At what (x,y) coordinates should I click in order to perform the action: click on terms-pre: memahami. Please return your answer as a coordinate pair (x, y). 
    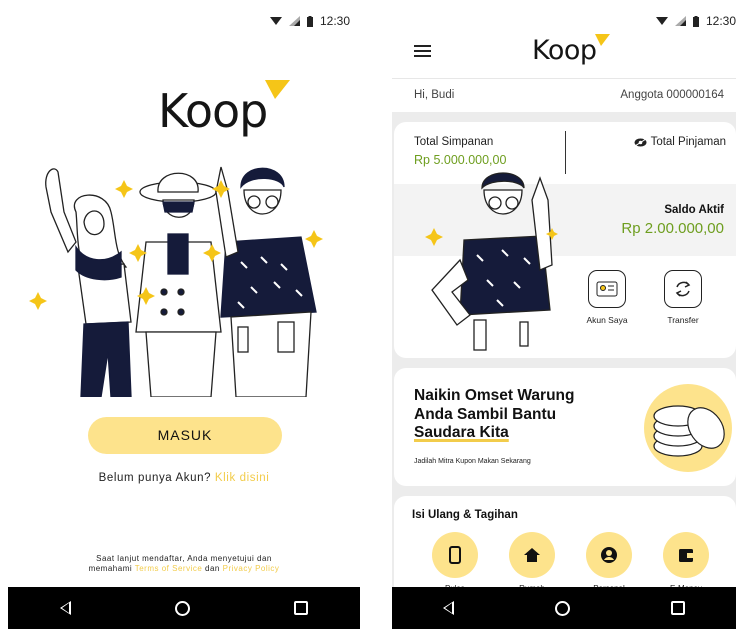
    Looking at the image, I should click on (110, 568).